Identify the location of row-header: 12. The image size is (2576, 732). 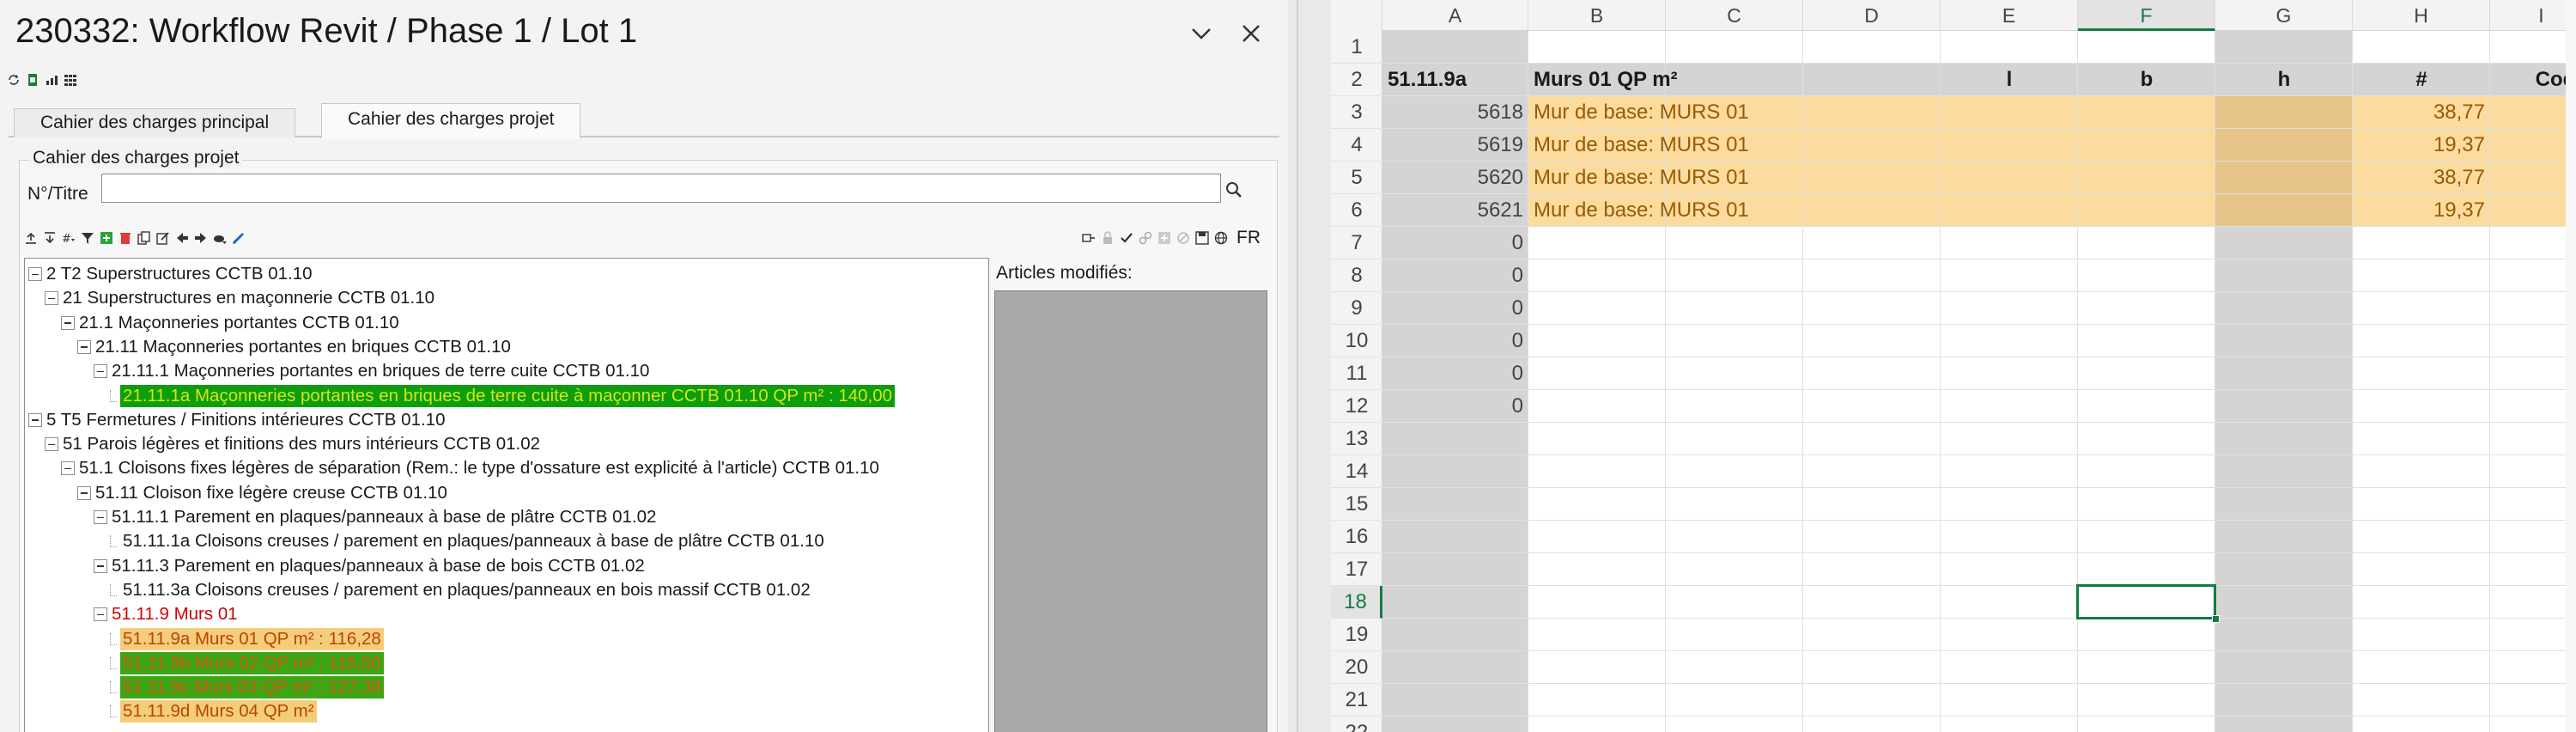
(1356, 406).